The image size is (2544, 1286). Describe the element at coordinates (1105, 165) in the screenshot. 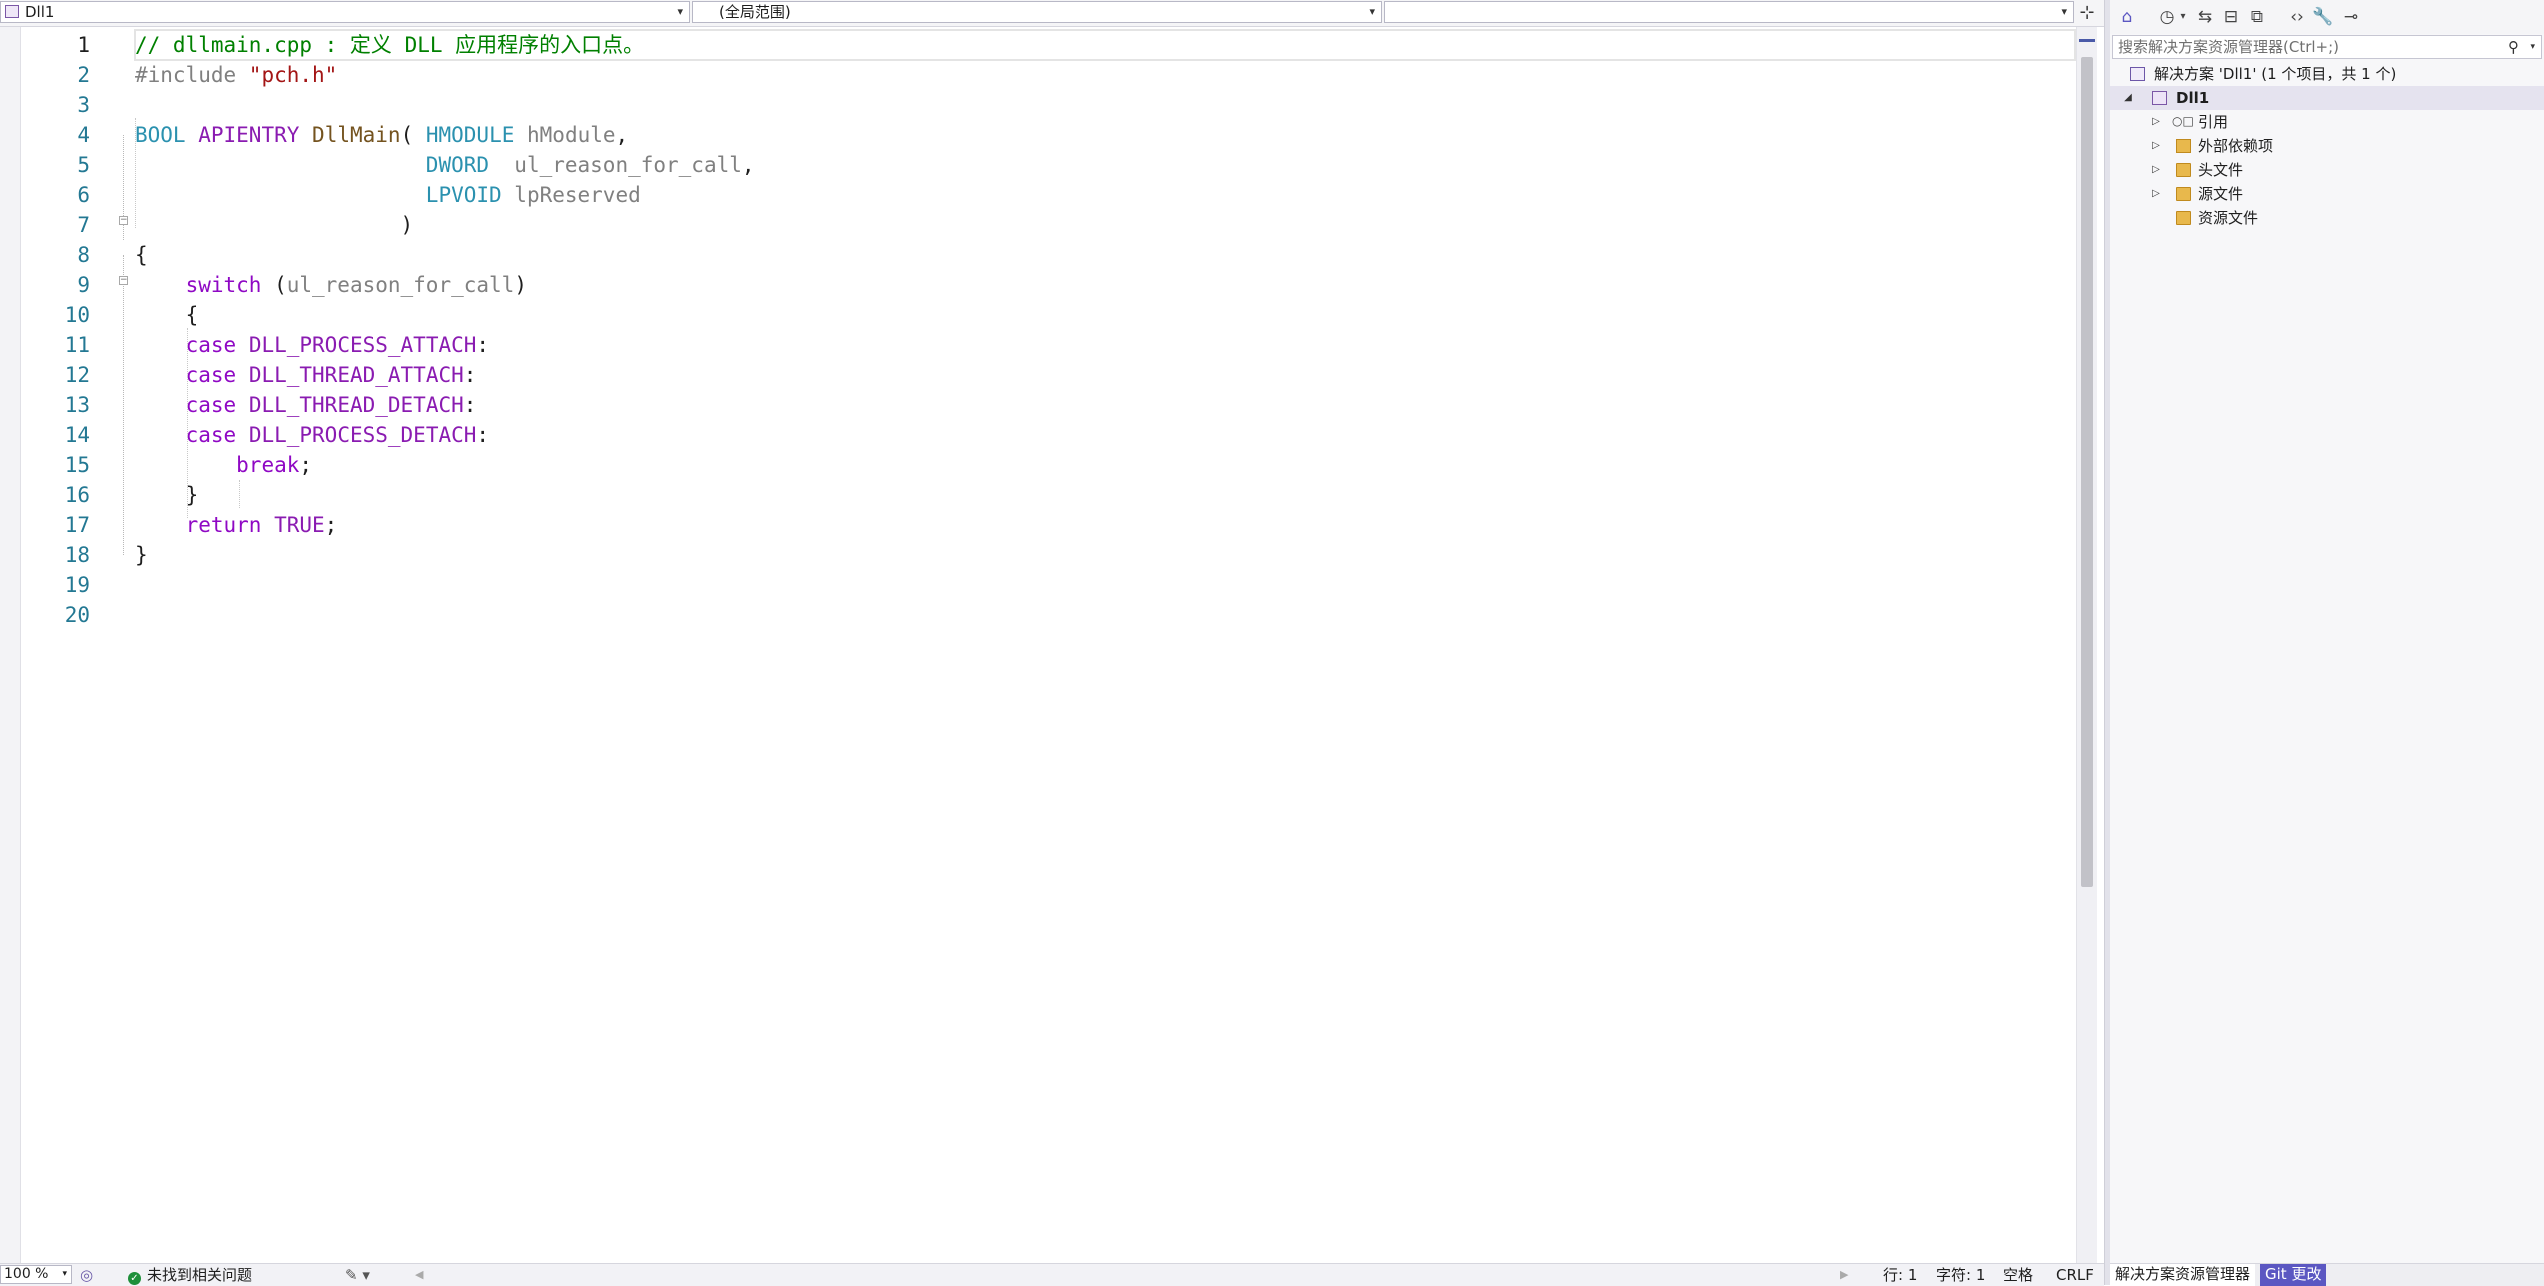

I see `code-line-5: DWORD ul_reason_for_call,` at that location.